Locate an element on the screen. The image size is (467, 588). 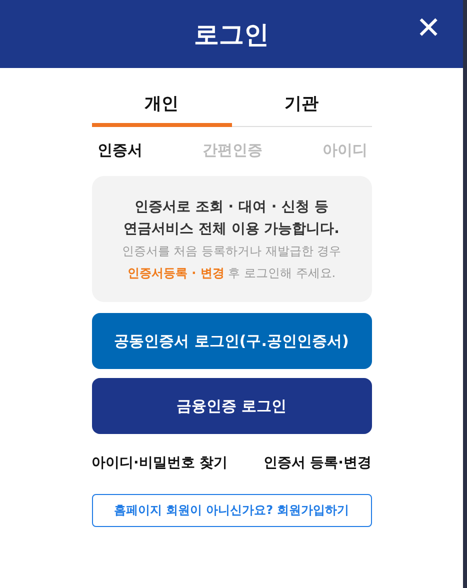
tab: 개인 is located at coordinates (162, 107).